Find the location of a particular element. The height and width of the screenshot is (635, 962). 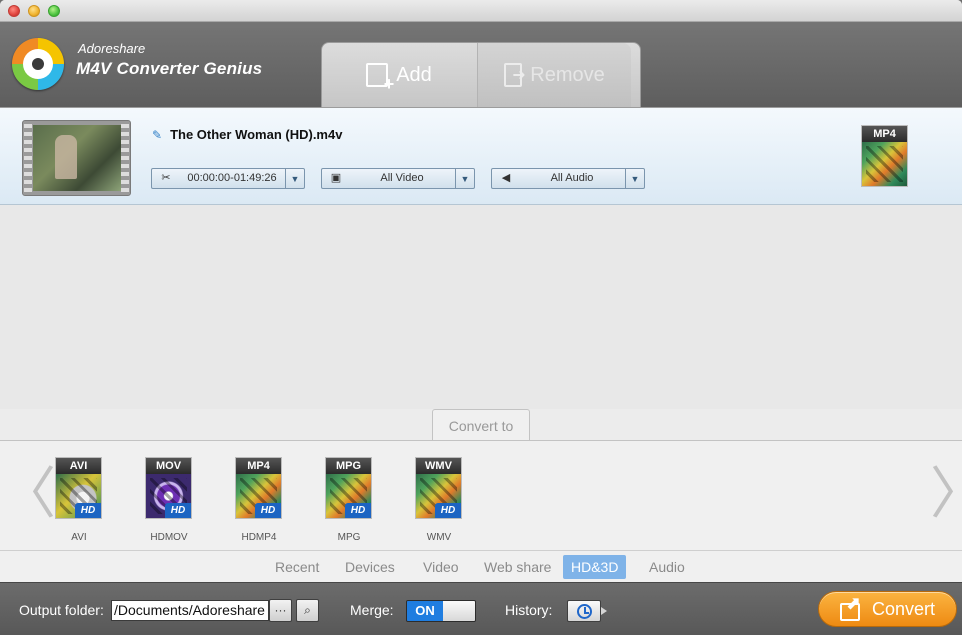

convert-button: Convert is located at coordinates (887, 609).